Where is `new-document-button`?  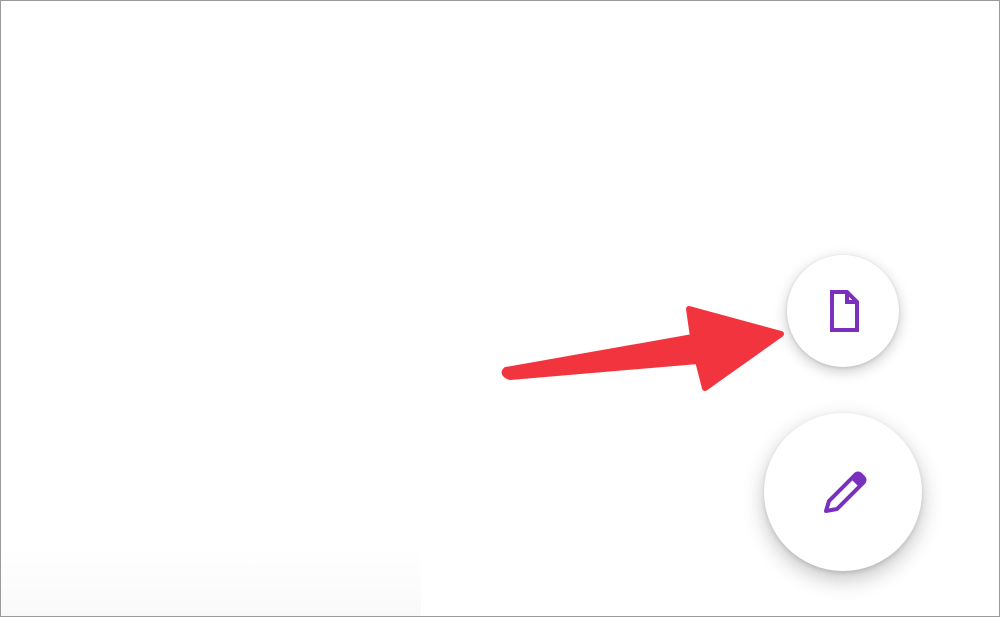
new-document-button is located at coordinates (843, 311).